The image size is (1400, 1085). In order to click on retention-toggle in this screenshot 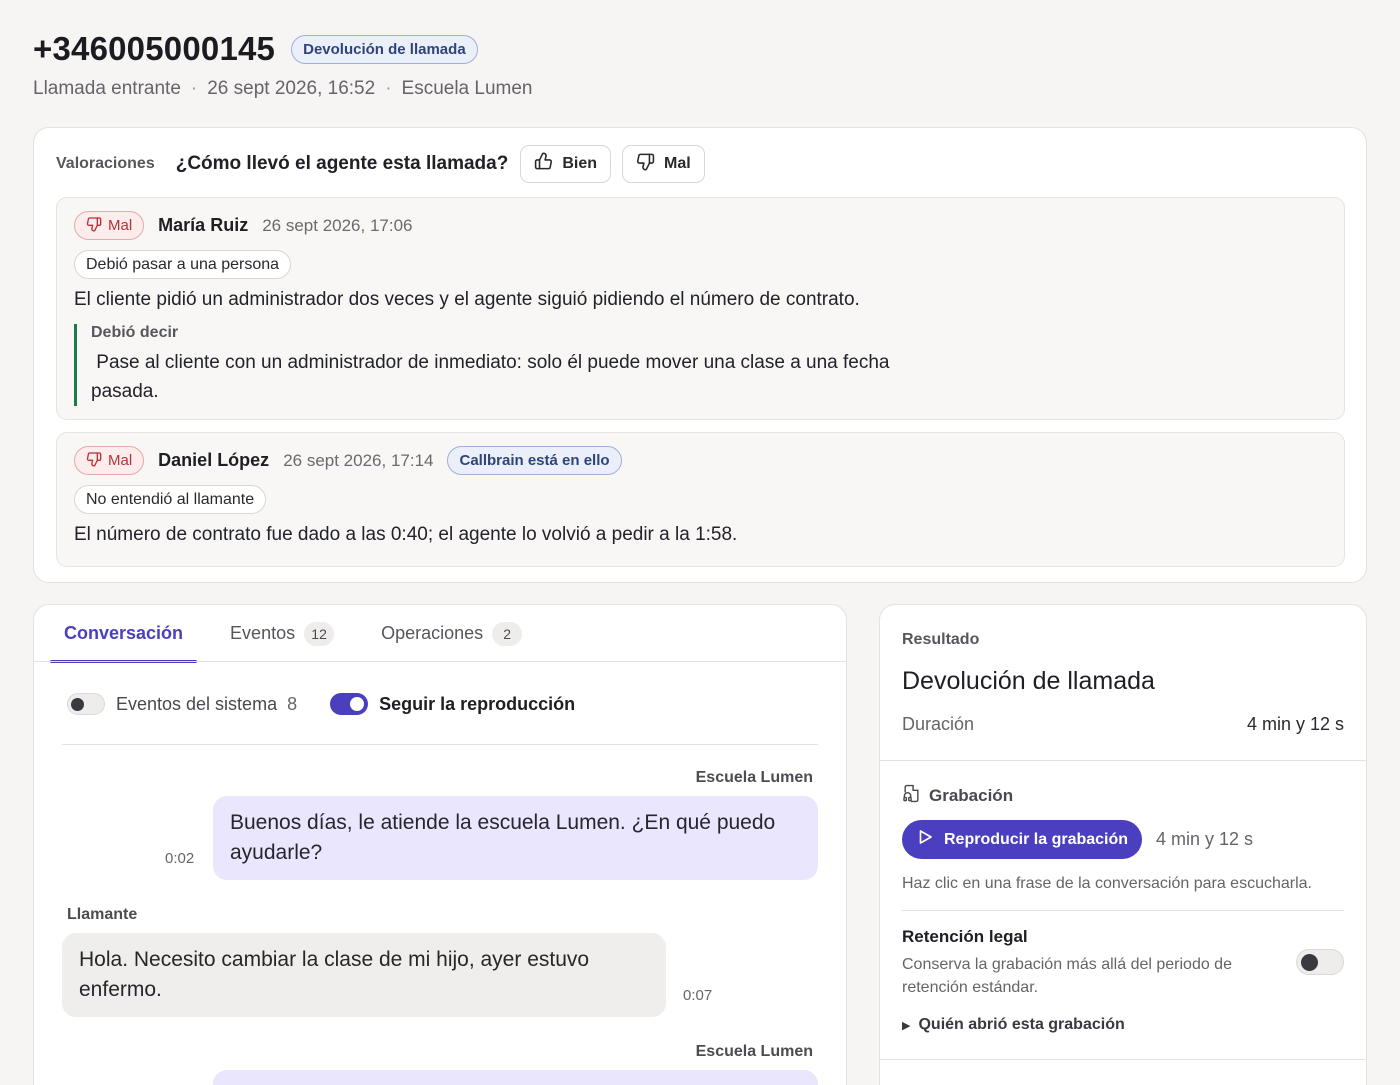, I will do `click(1320, 962)`.